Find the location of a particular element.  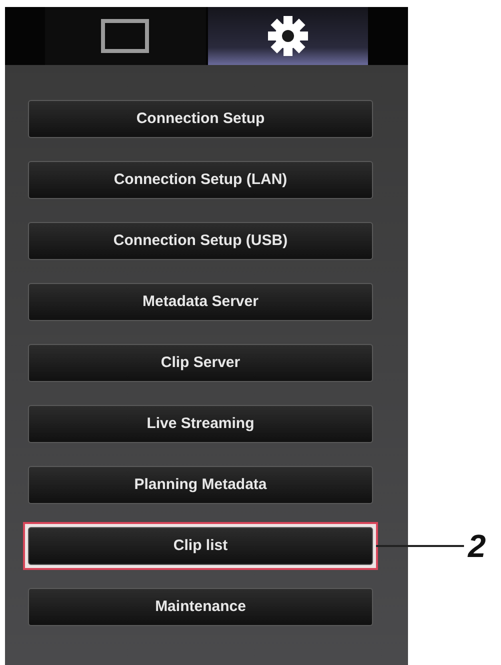

menu-button: Connection Setup (USB) is located at coordinates (200, 241).